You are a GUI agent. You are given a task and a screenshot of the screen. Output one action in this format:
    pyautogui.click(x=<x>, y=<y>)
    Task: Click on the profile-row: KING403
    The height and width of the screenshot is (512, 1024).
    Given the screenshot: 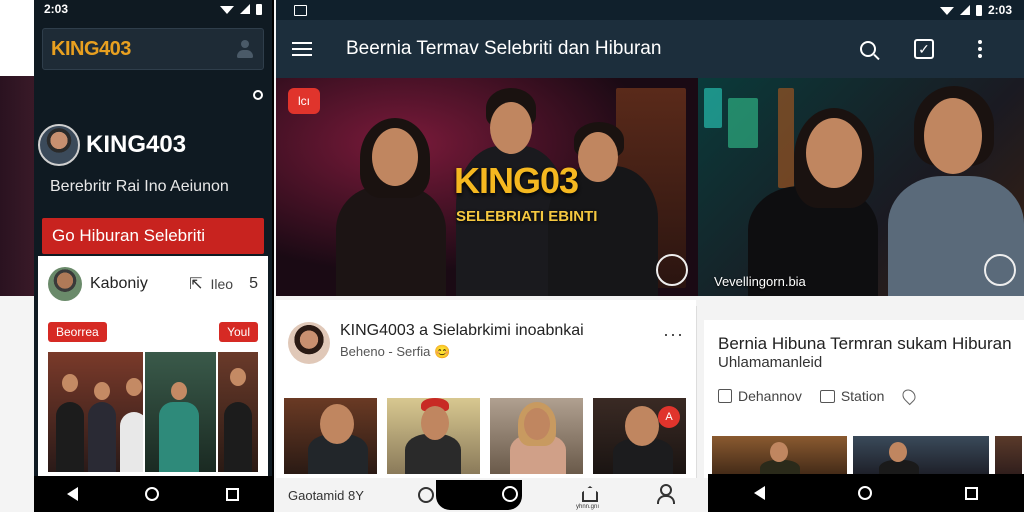 What is the action you would take?
    pyautogui.click(x=112, y=145)
    